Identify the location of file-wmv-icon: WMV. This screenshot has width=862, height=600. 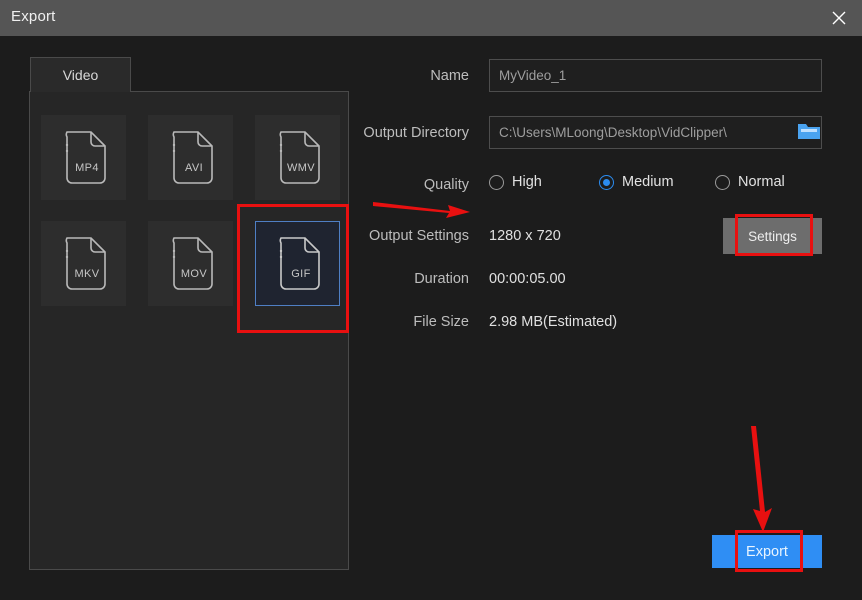
(298, 158).